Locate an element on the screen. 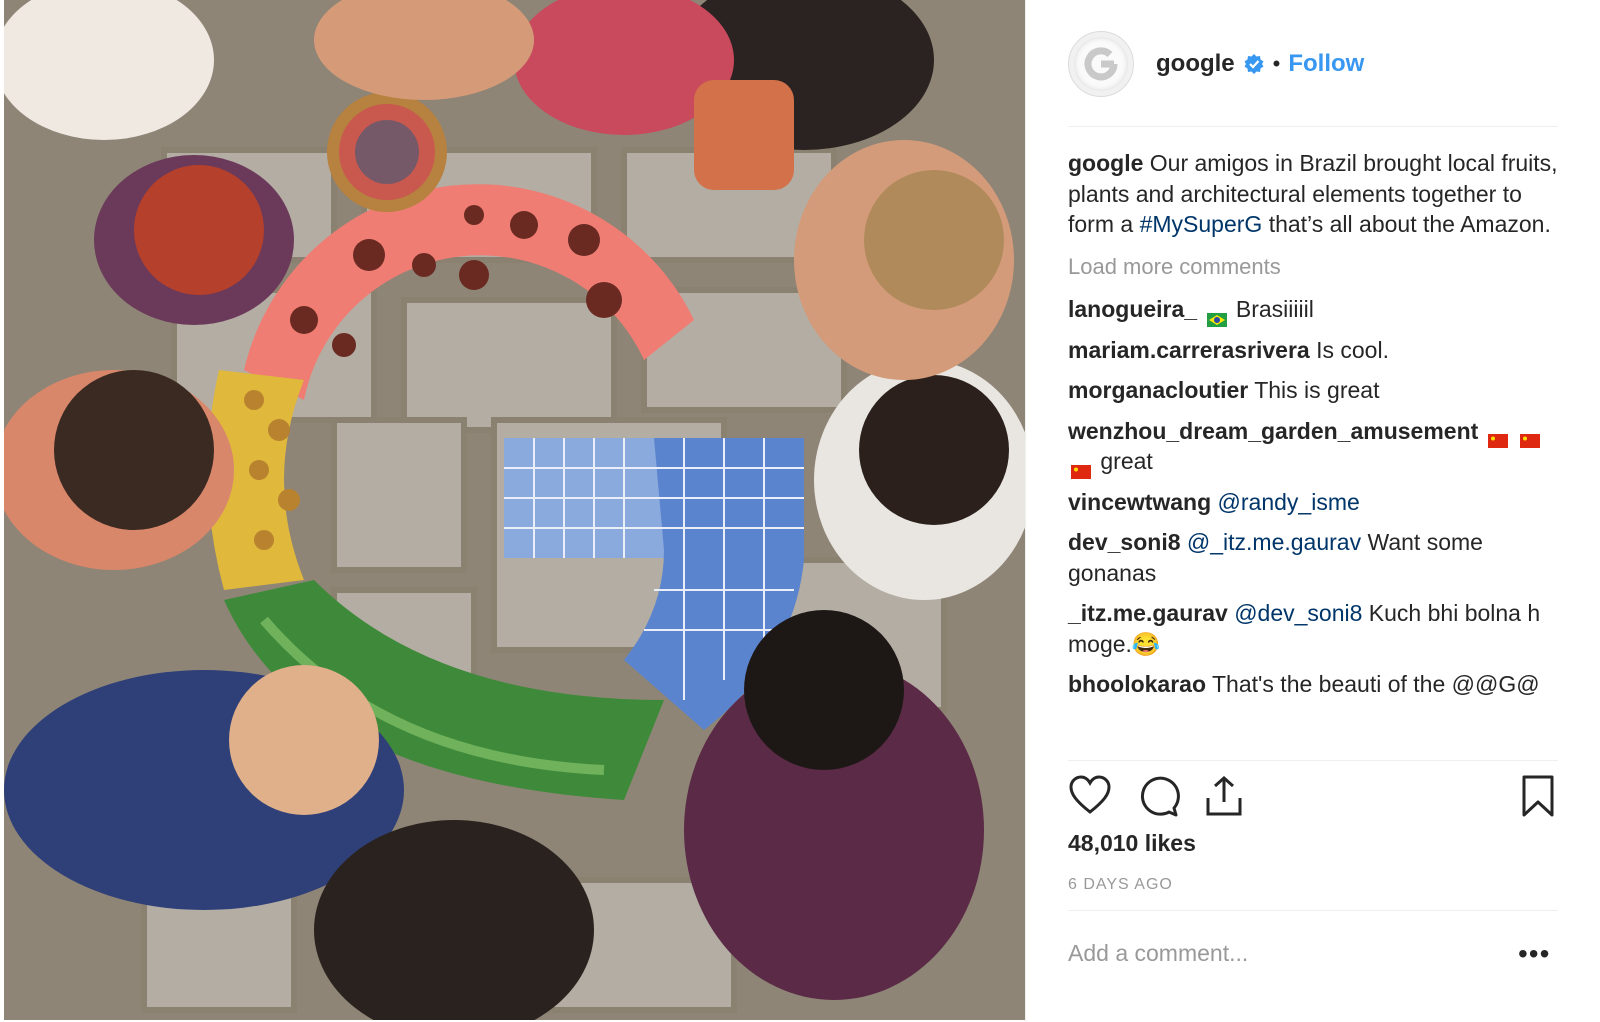 This screenshot has height=1022, width=1600. comment-username: mariam.carrerasrivera is located at coordinates (1189, 350).